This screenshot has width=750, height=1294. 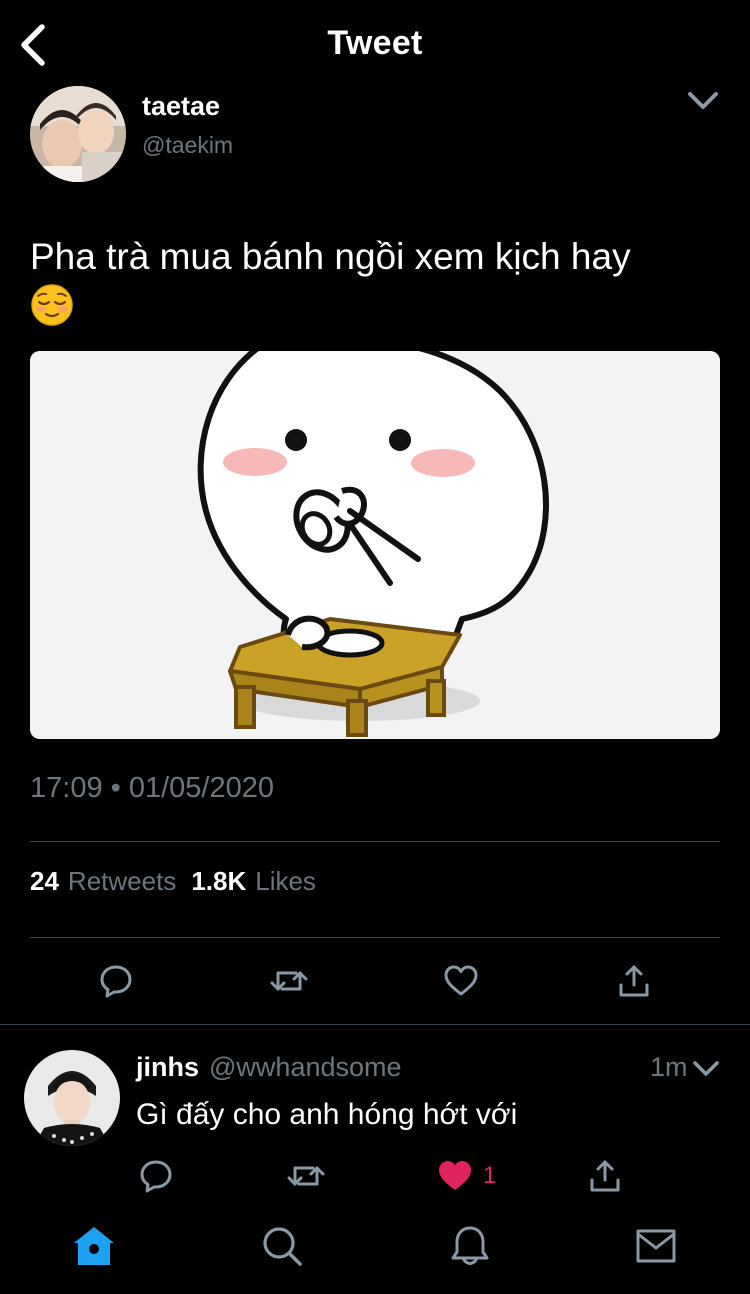 What do you see at coordinates (330, 256) in the screenshot?
I see `tweet-text-content: Pha trà mua bánh ngồi xem kịch hay` at bounding box center [330, 256].